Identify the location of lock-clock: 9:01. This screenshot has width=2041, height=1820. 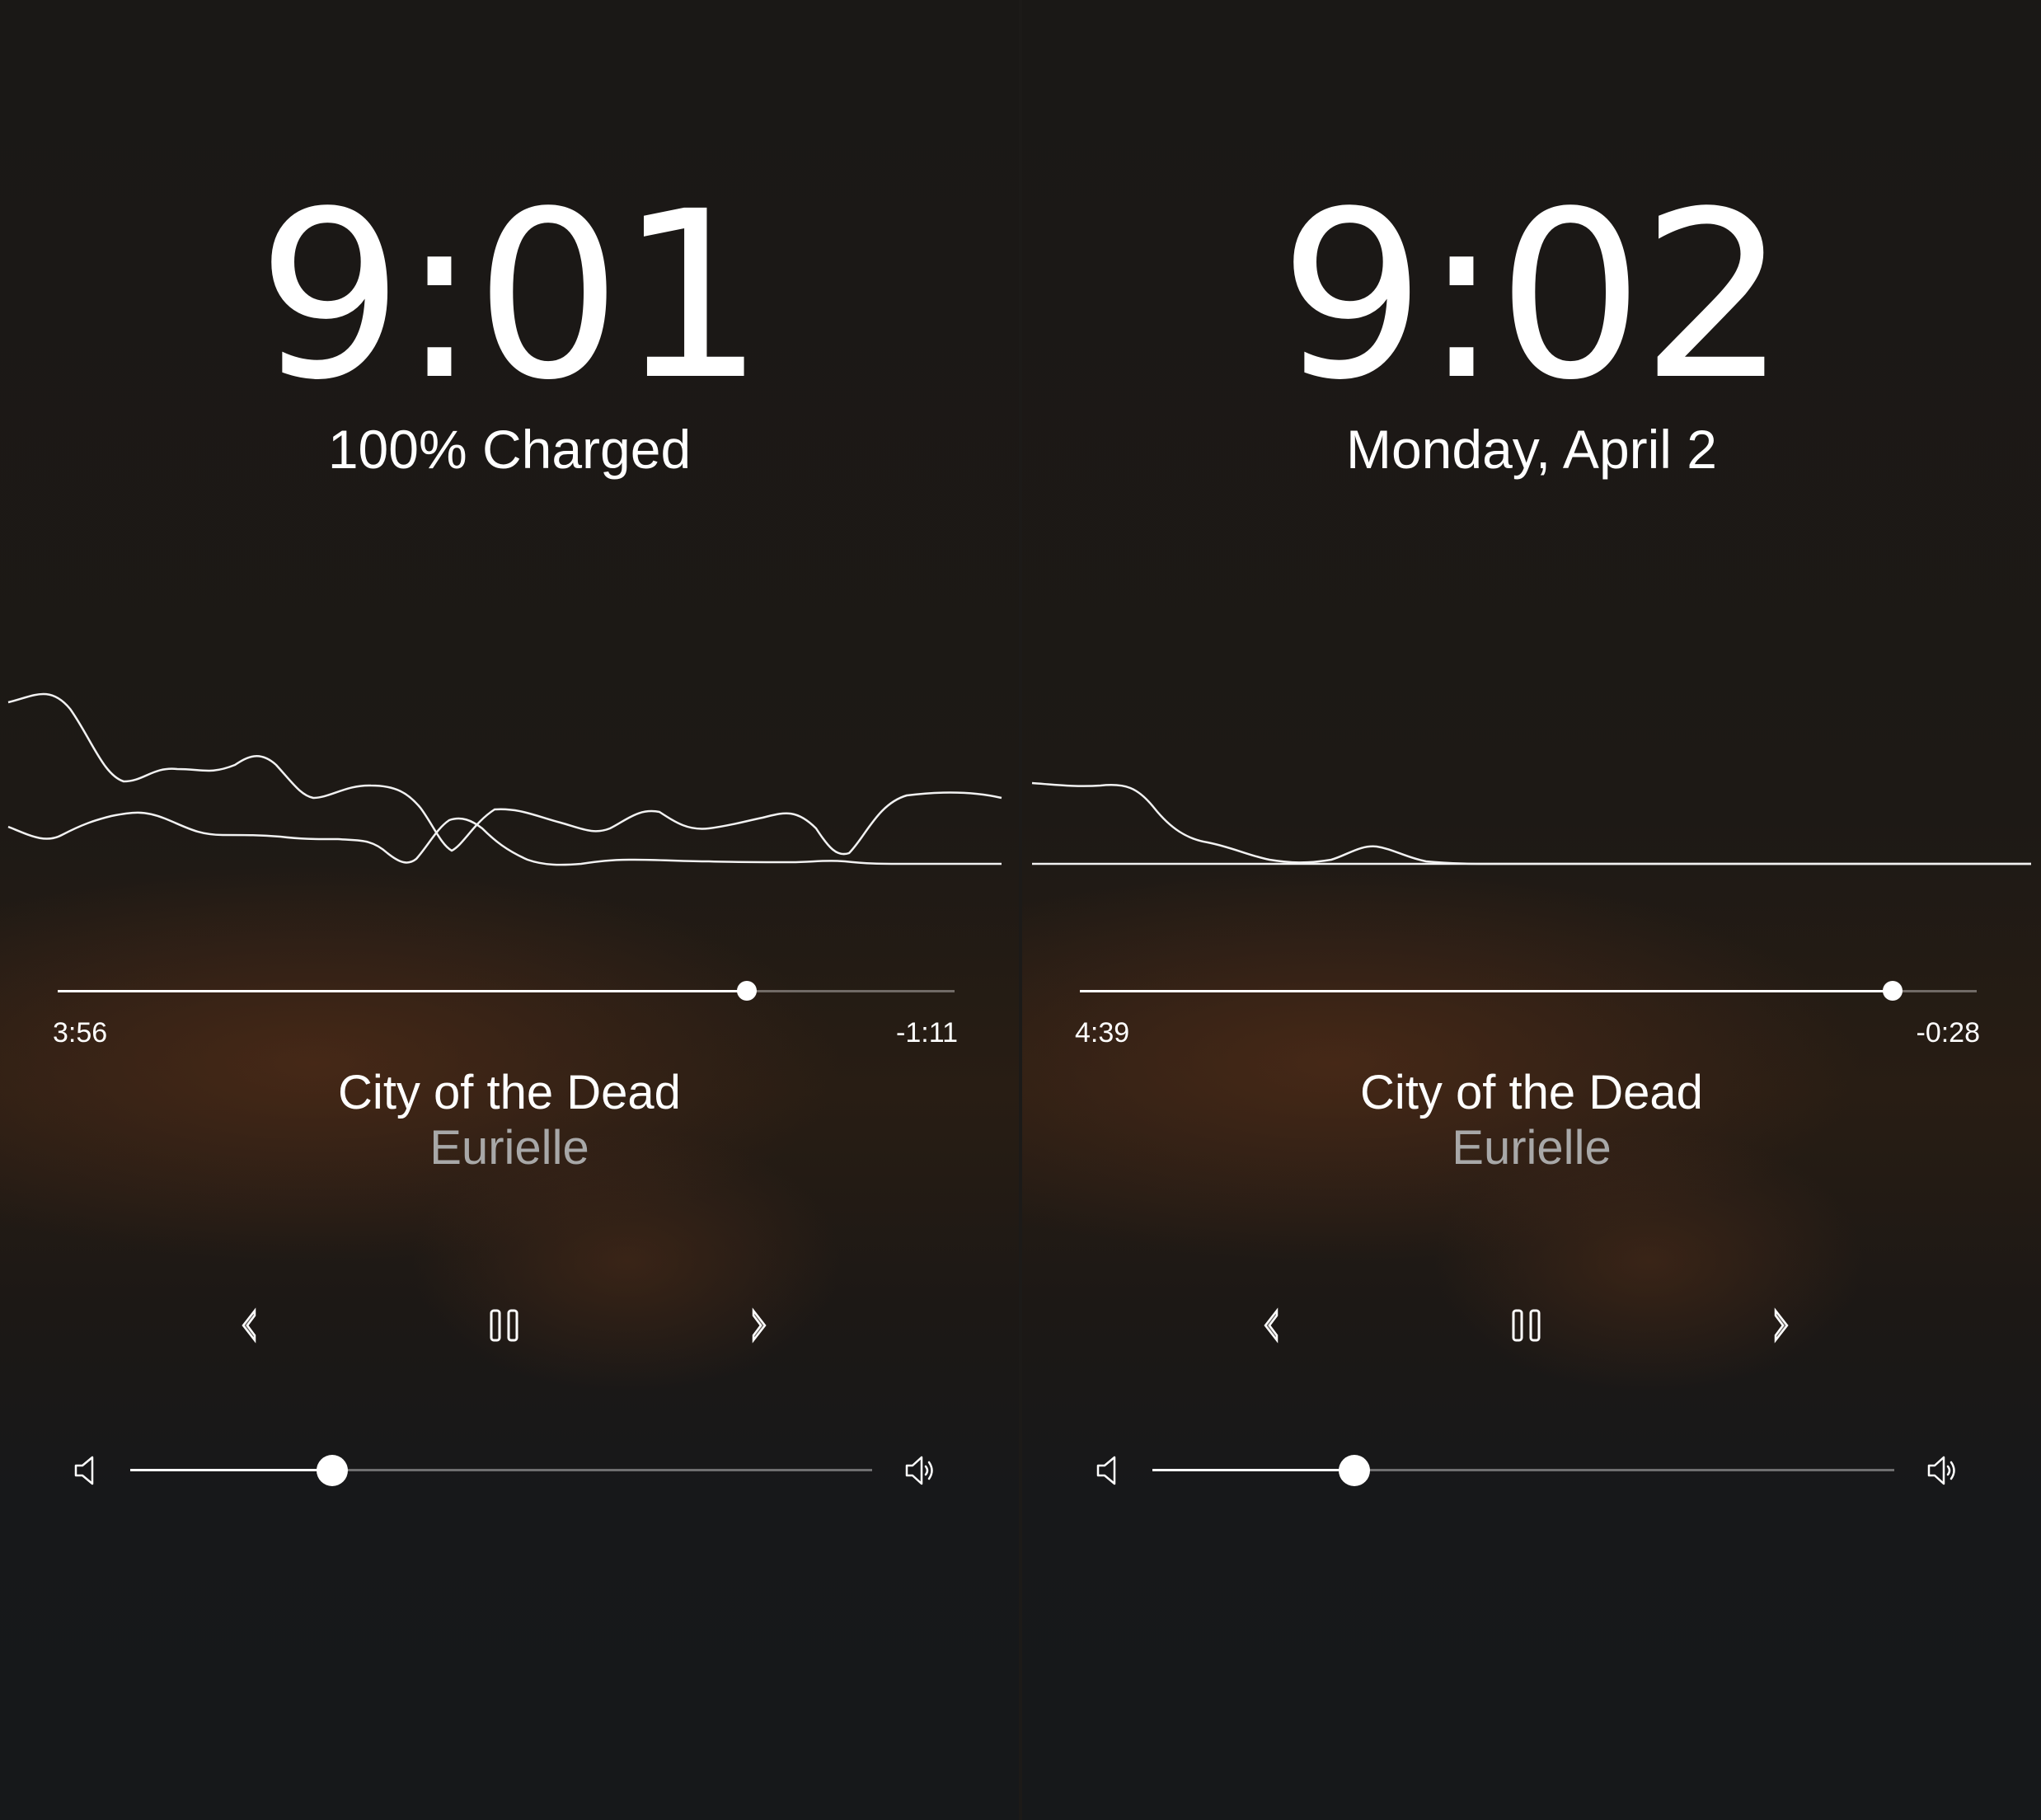
(511, 296).